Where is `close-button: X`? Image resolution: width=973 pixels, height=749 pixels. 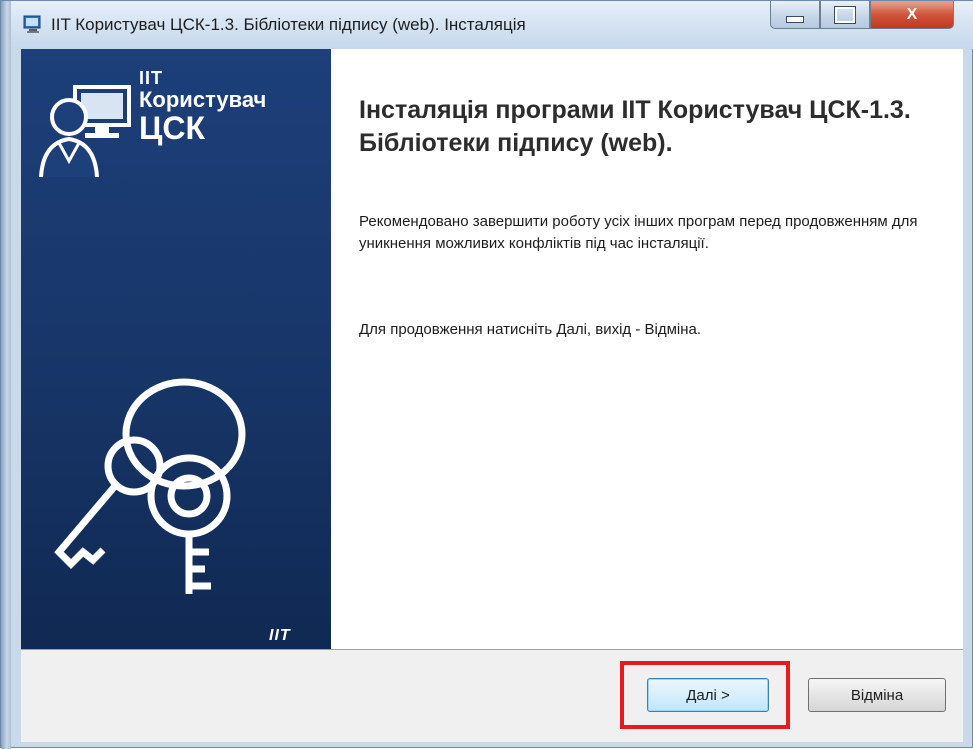 close-button: X is located at coordinates (912, 15).